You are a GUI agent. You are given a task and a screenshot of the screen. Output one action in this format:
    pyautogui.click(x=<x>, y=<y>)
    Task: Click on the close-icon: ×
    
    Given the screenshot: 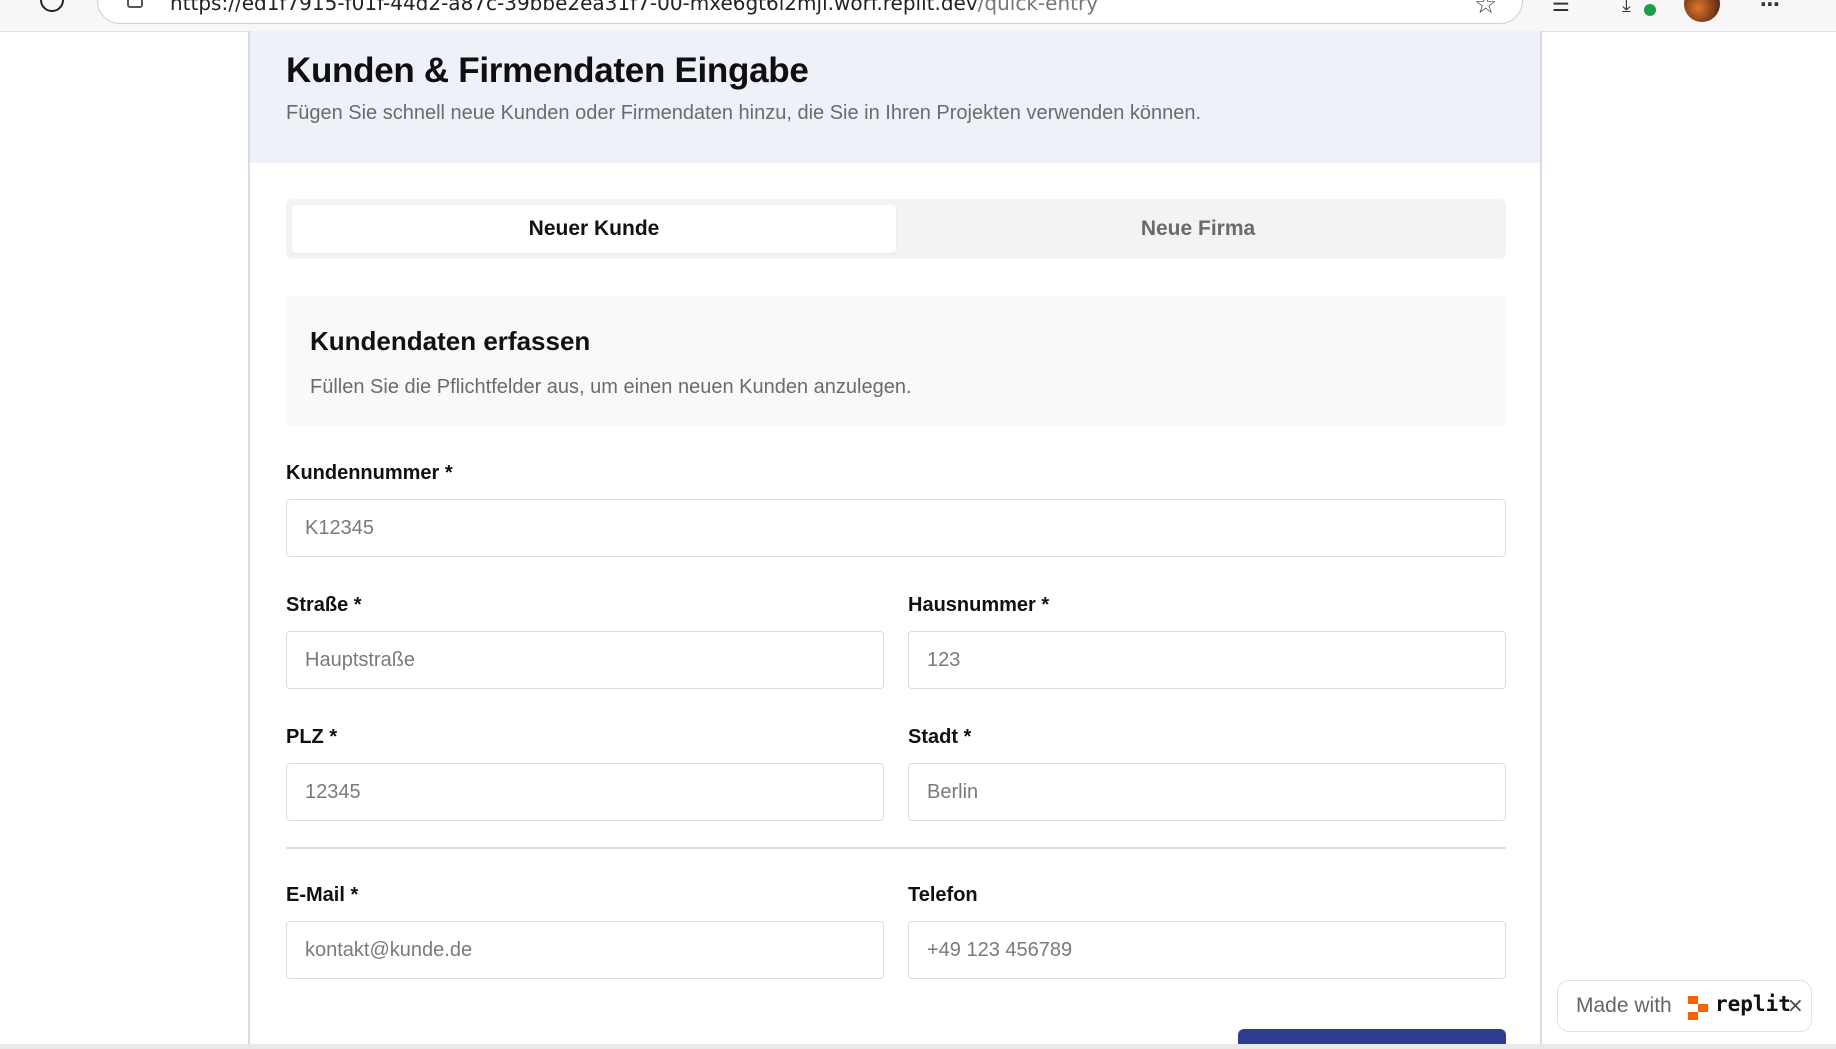 What is the action you would take?
    pyautogui.click(x=1795, y=1005)
    